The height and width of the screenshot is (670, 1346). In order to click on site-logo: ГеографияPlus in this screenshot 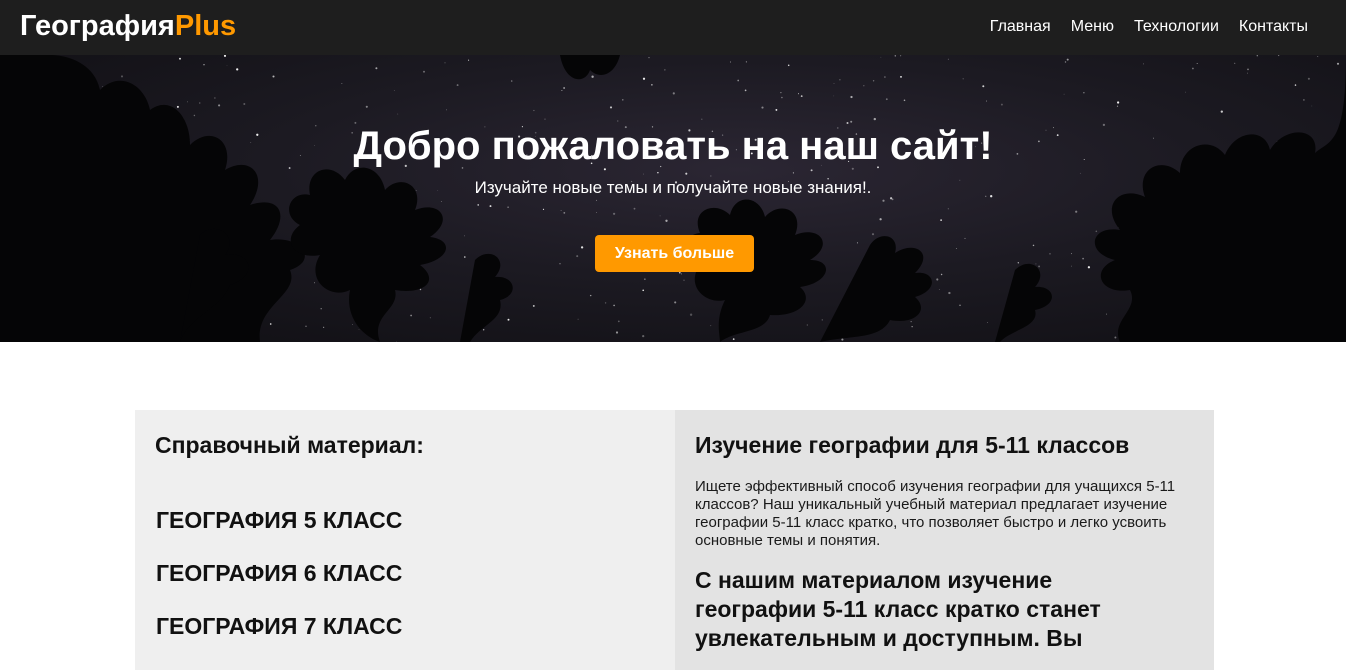, I will do `click(128, 26)`.